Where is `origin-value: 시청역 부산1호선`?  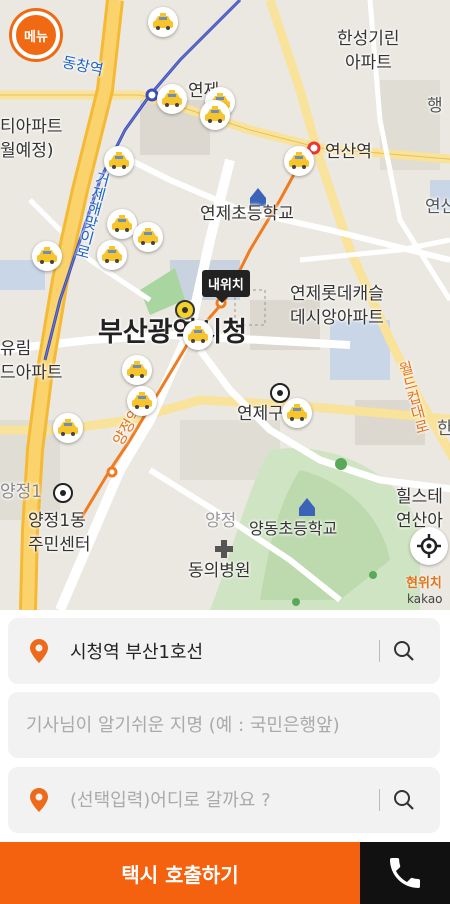
origin-value: 시청역 부산1호선 is located at coordinates (213, 651).